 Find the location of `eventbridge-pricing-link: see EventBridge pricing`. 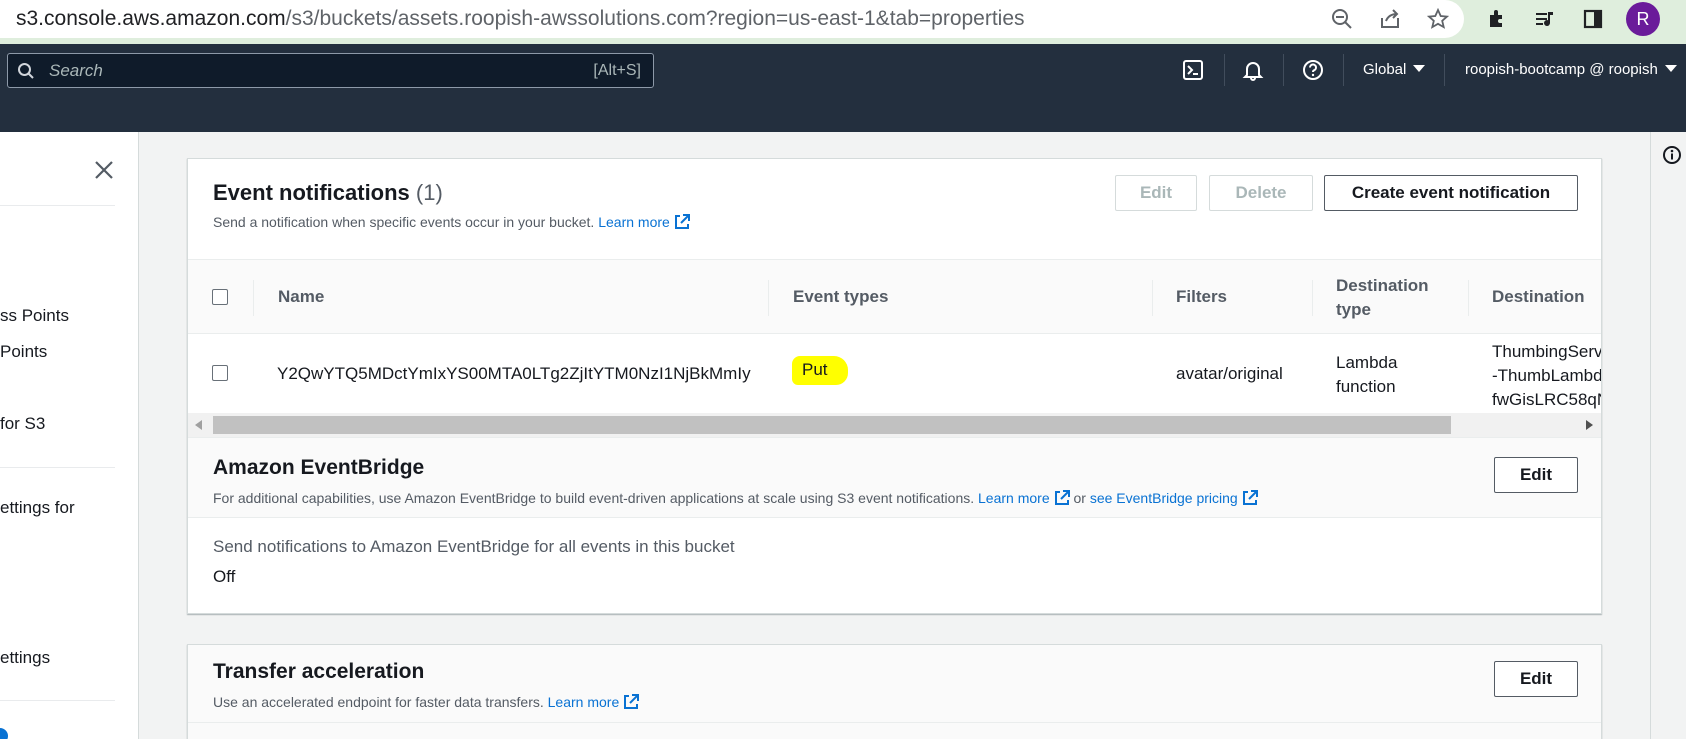

eventbridge-pricing-link: see EventBridge pricing is located at coordinates (1174, 498).